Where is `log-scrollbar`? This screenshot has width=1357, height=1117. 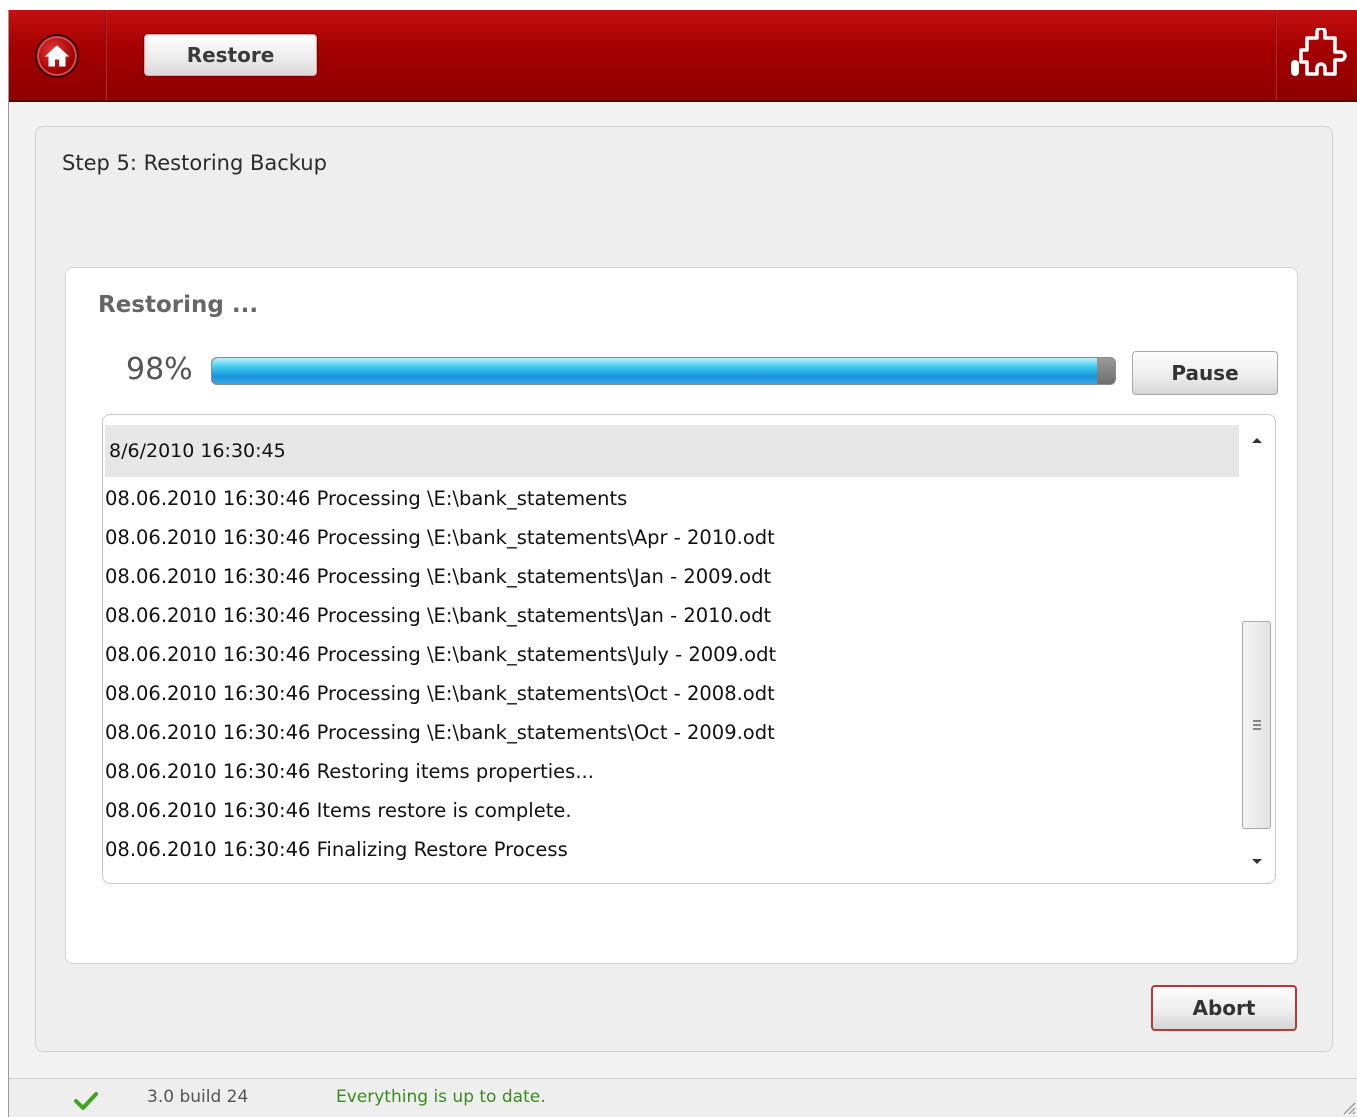
log-scrollbar is located at coordinates (1257, 652).